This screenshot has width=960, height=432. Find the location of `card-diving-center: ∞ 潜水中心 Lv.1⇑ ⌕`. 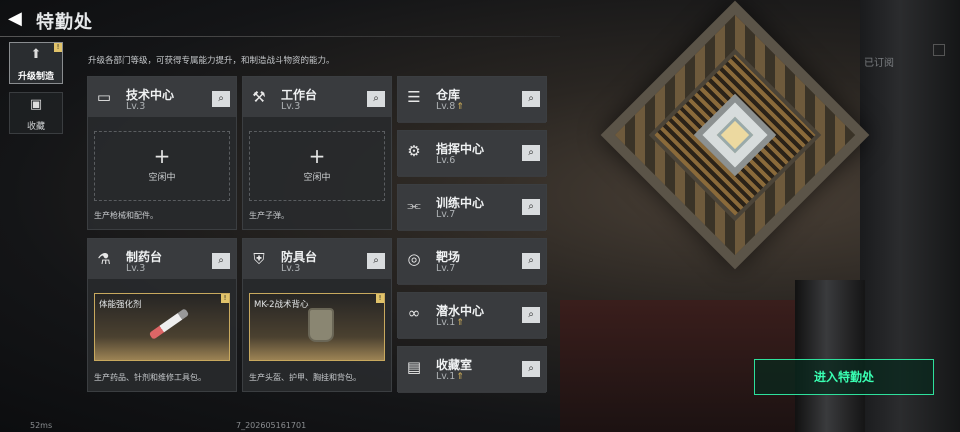

card-diving-center: ∞ 潜水中心 Lv.1⇑ ⌕ is located at coordinates (472, 315).